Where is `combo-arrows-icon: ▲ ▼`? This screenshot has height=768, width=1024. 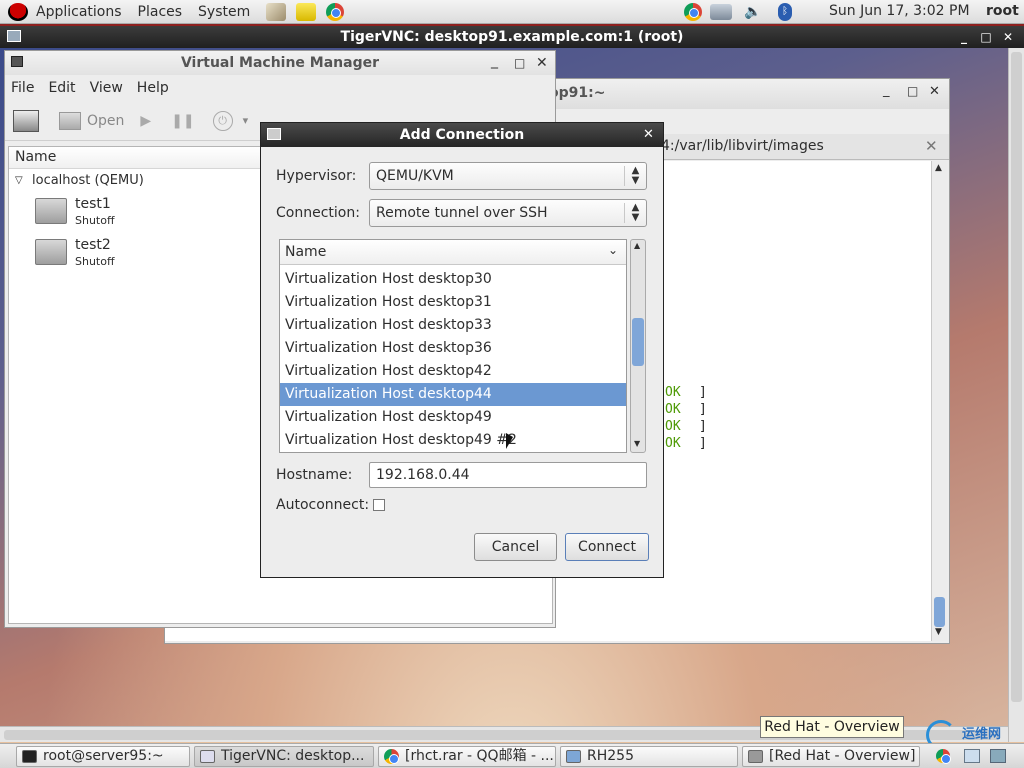
combo-arrows-icon: ▲ ▼ is located at coordinates (635, 176).